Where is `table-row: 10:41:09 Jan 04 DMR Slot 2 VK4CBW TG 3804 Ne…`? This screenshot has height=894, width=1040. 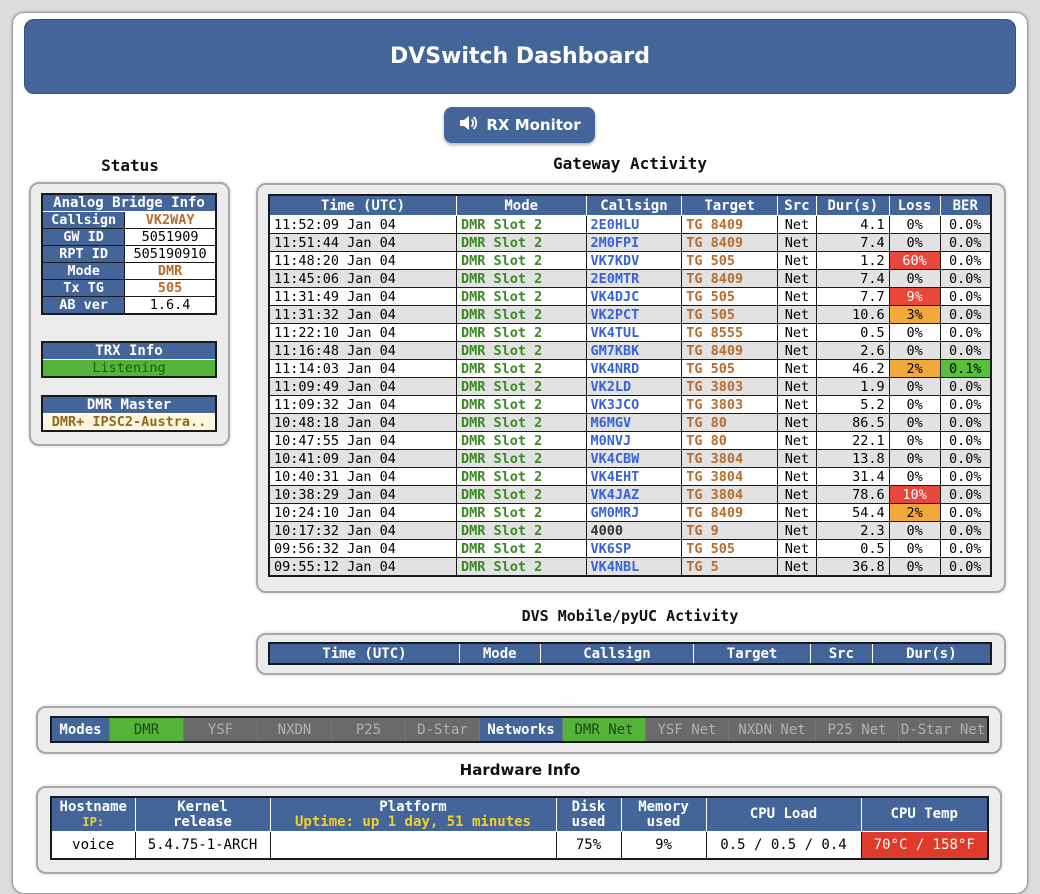
table-row: 10:41:09 Jan 04 DMR Slot 2 VK4CBW TG 3804 Ne… is located at coordinates (630, 458).